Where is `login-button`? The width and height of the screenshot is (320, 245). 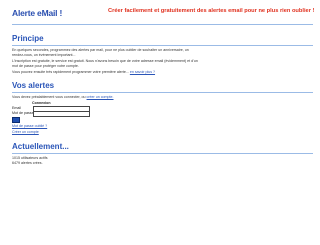 login-button is located at coordinates (16, 120).